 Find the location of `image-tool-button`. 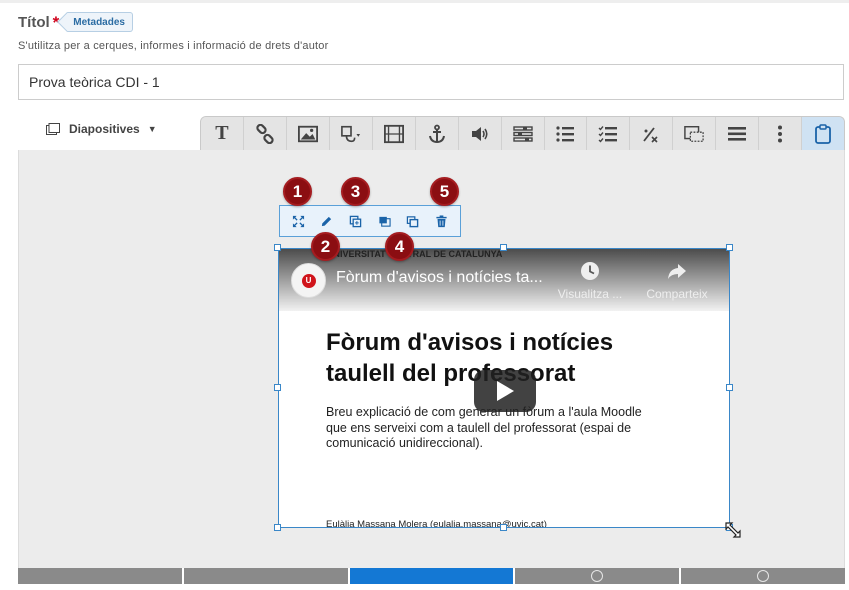

image-tool-button is located at coordinates (308, 133).